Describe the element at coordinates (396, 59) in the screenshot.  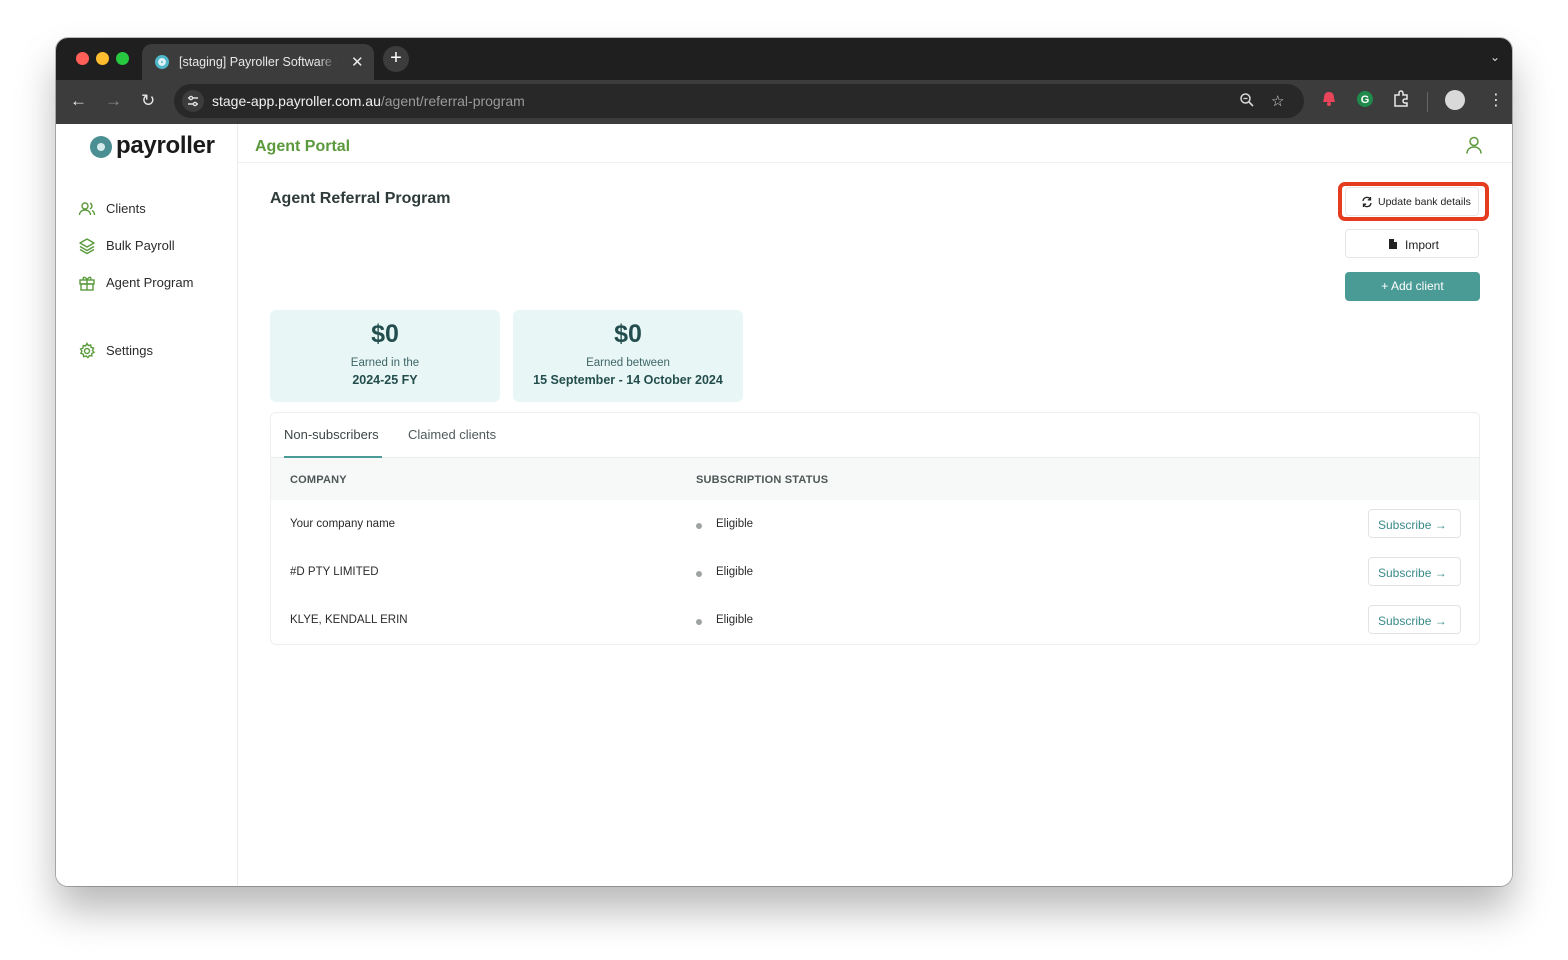
I see `new-tab-button: +` at that location.